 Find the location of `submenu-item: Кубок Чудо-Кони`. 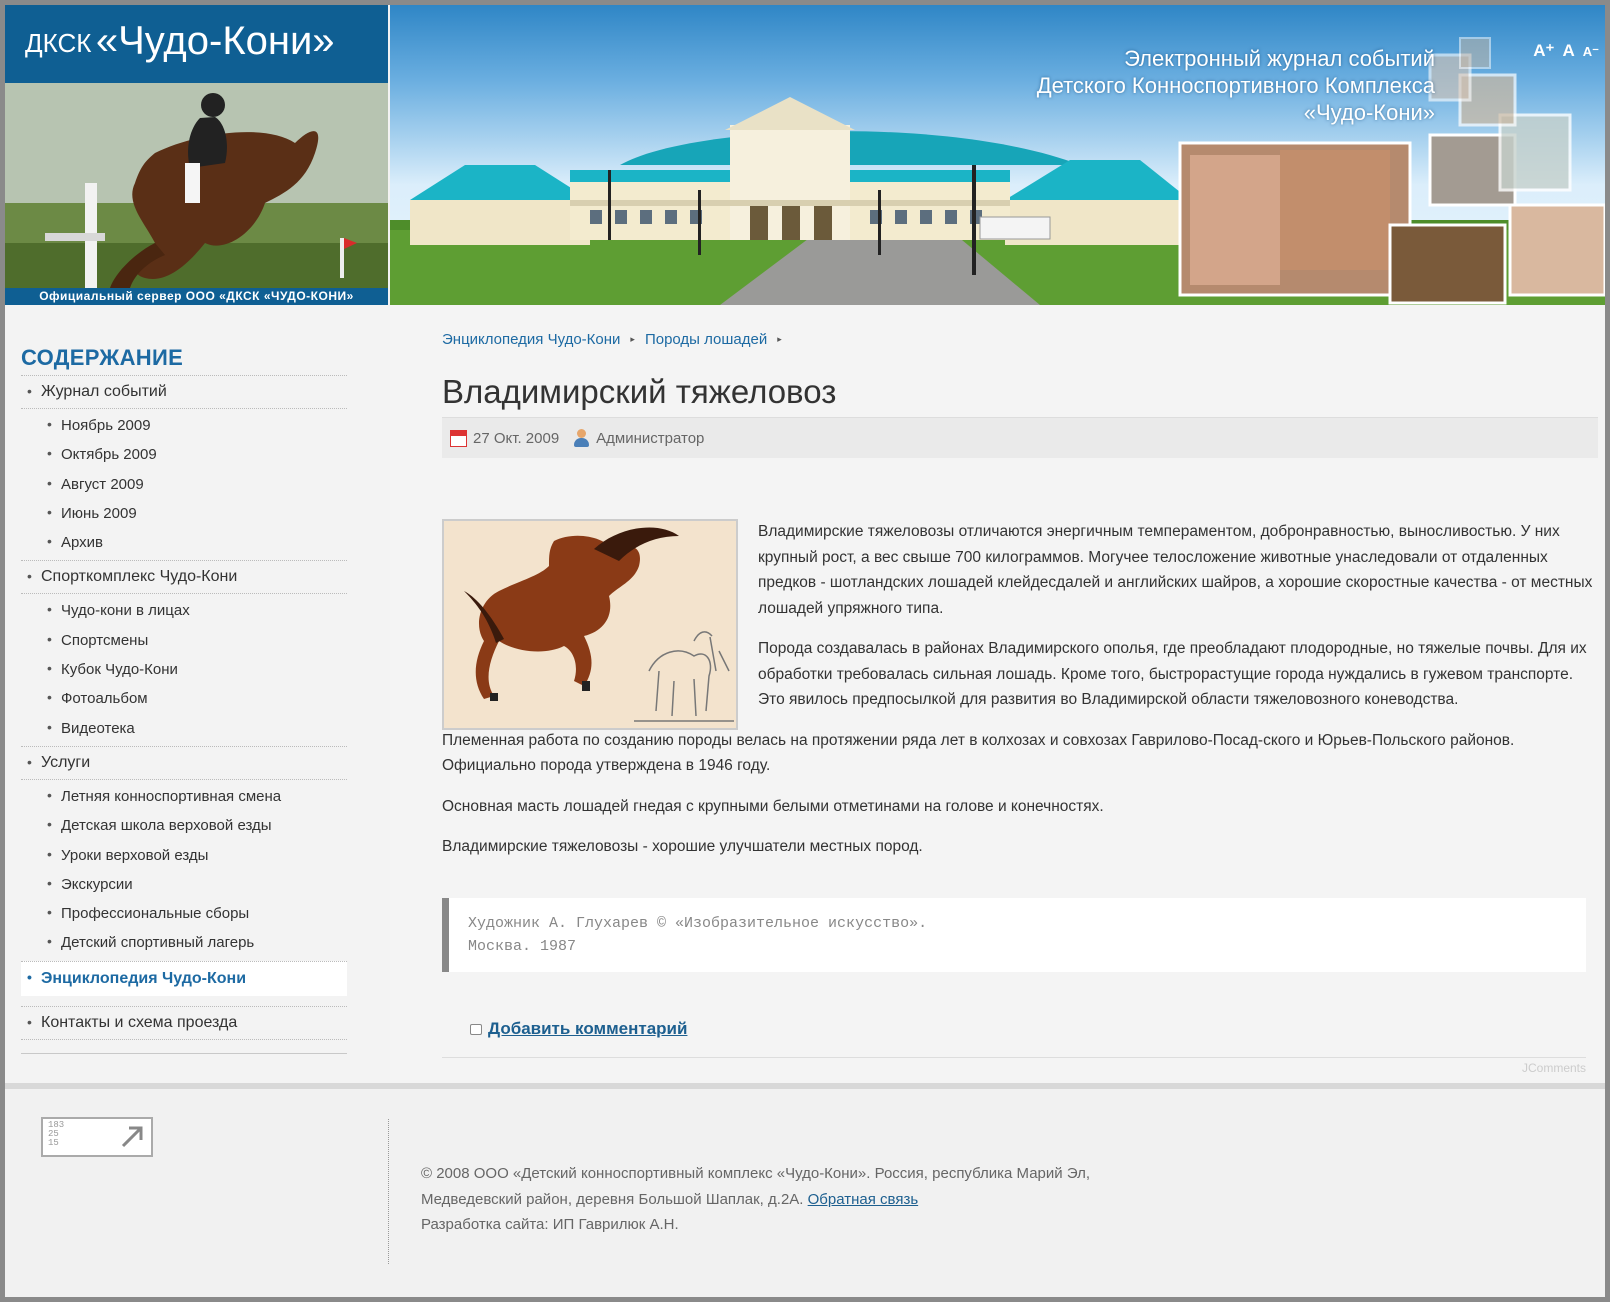

submenu-item: Кубок Чудо-Кони is located at coordinates (184, 669).